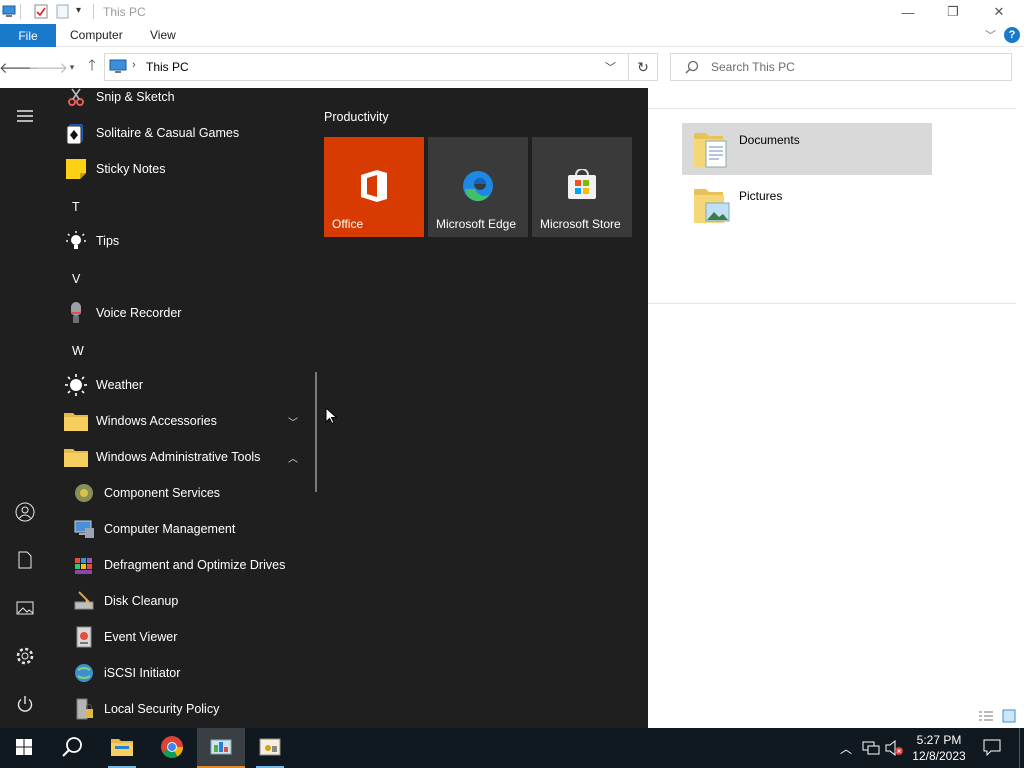  What do you see at coordinates (63, 11) in the screenshot?
I see `new-folder-icon` at bounding box center [63, 11].